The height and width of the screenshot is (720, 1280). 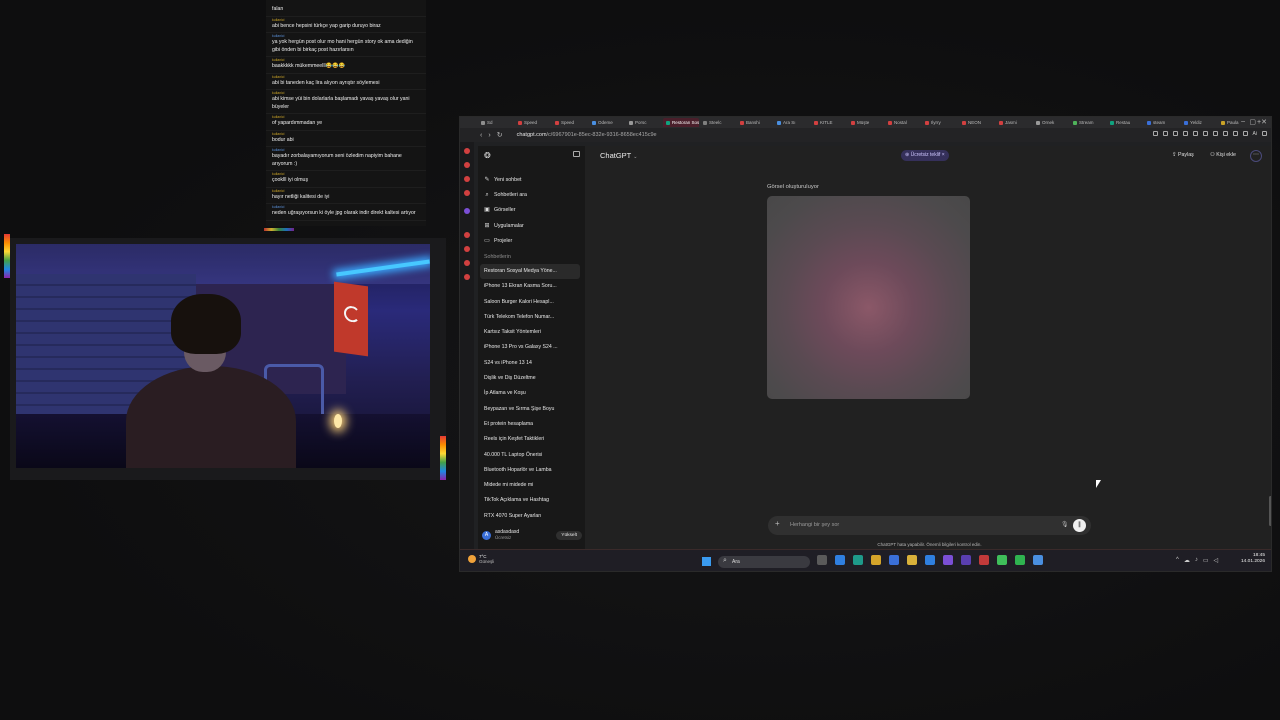 What do you see at coordinates (1177, 560) in the screenshot?
I see `chevron-up-icon: ^` at bounding box center [1177, 560].